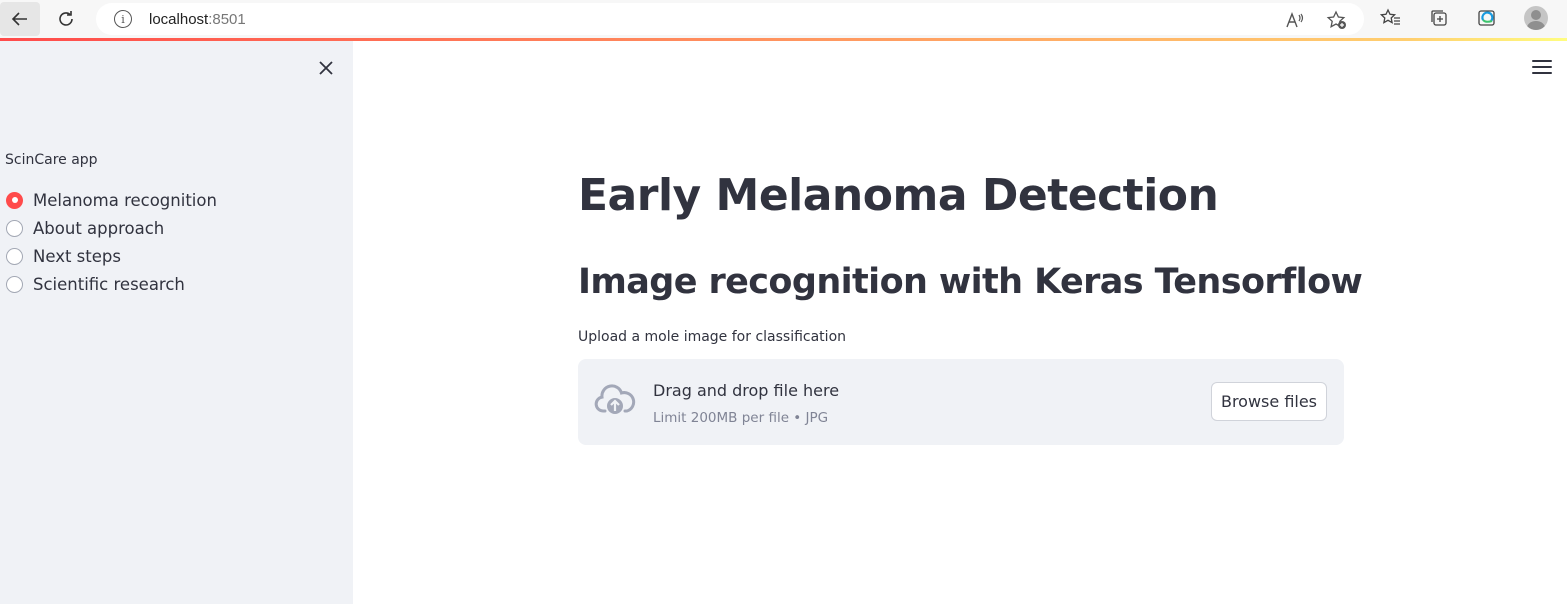  I want to click on radio-option-label: Next steps, so click(77, 256).